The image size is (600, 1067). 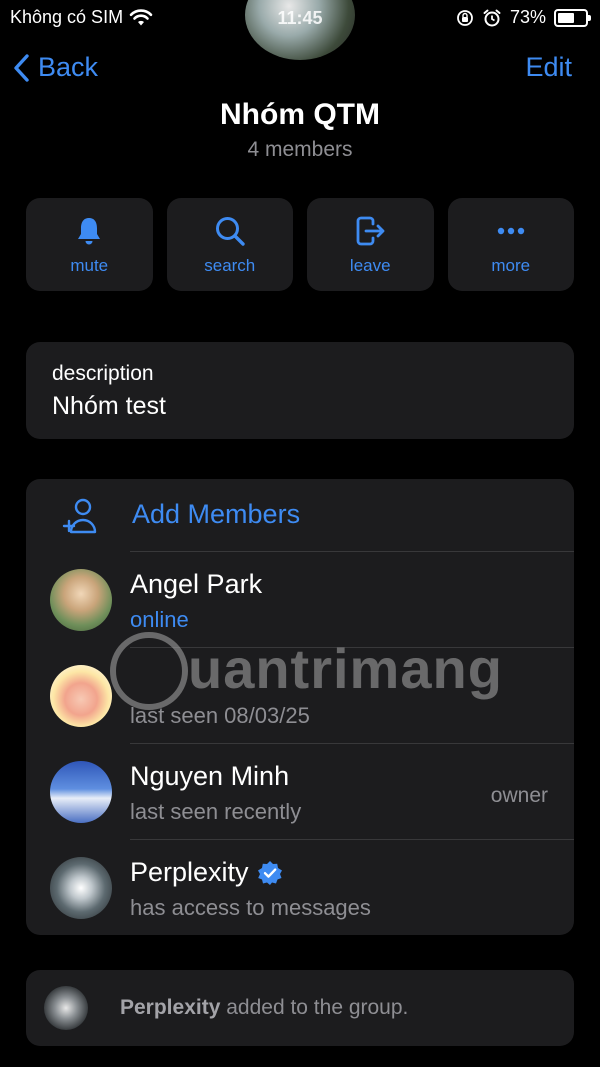 I want to click on event-text: Perplexity added to the group., so click(x=264, y=1008).